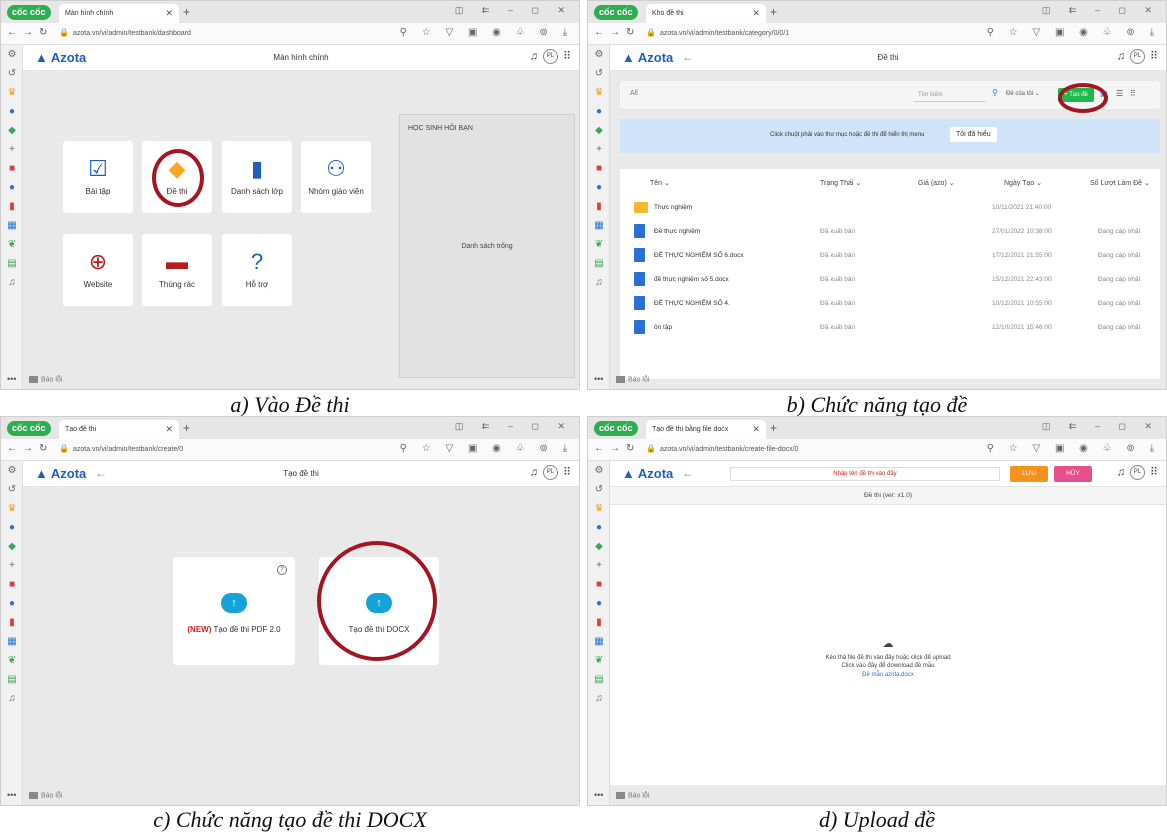  I want to click on browser-tab: Tạo đề thi bằng file docx ✕, so click(706, 429).